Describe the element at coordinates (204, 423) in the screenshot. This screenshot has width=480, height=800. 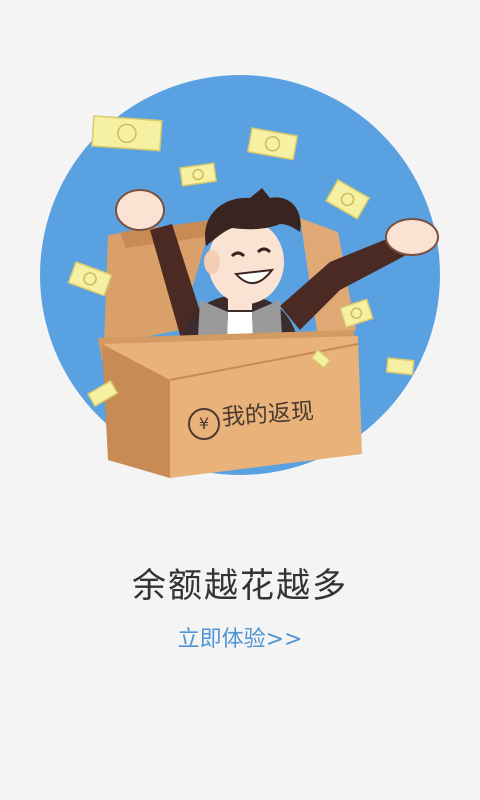
I see `yen-symbol: ¥` at that location.